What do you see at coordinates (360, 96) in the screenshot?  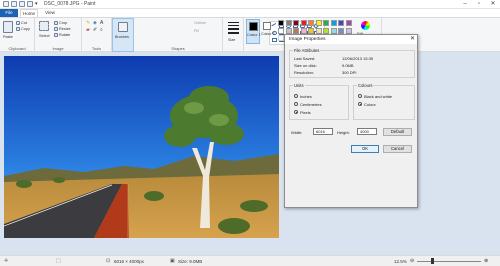 I see `black-and-white-radio` at bounding box center [360, 96].